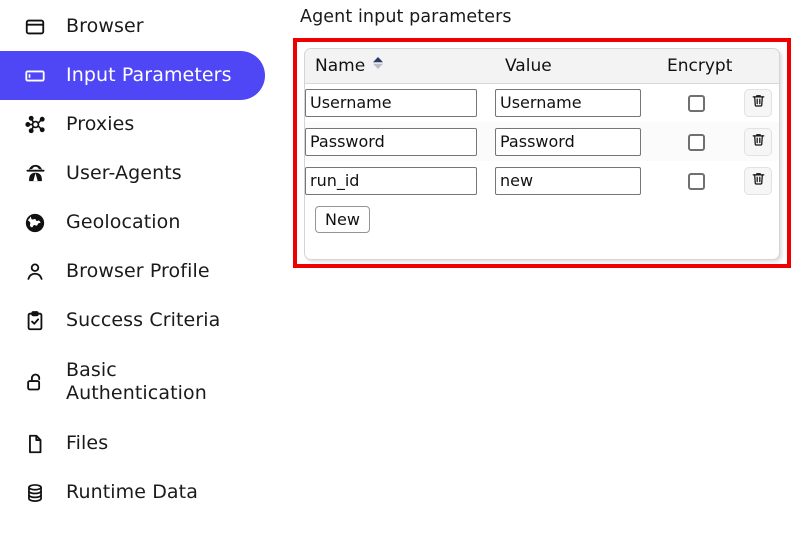 This screenshot has width=804, height=534. Describe the element at coordinates (757, 66) in the screenshot. I see `column-header-actions` at that location.